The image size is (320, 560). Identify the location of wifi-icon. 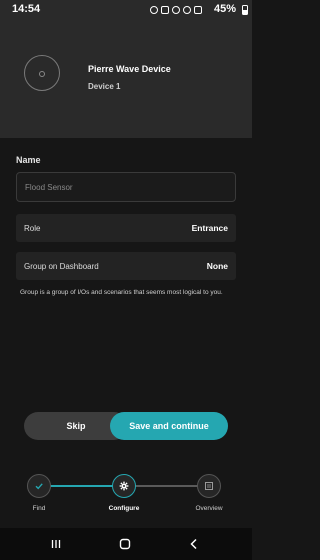
(187, 10).